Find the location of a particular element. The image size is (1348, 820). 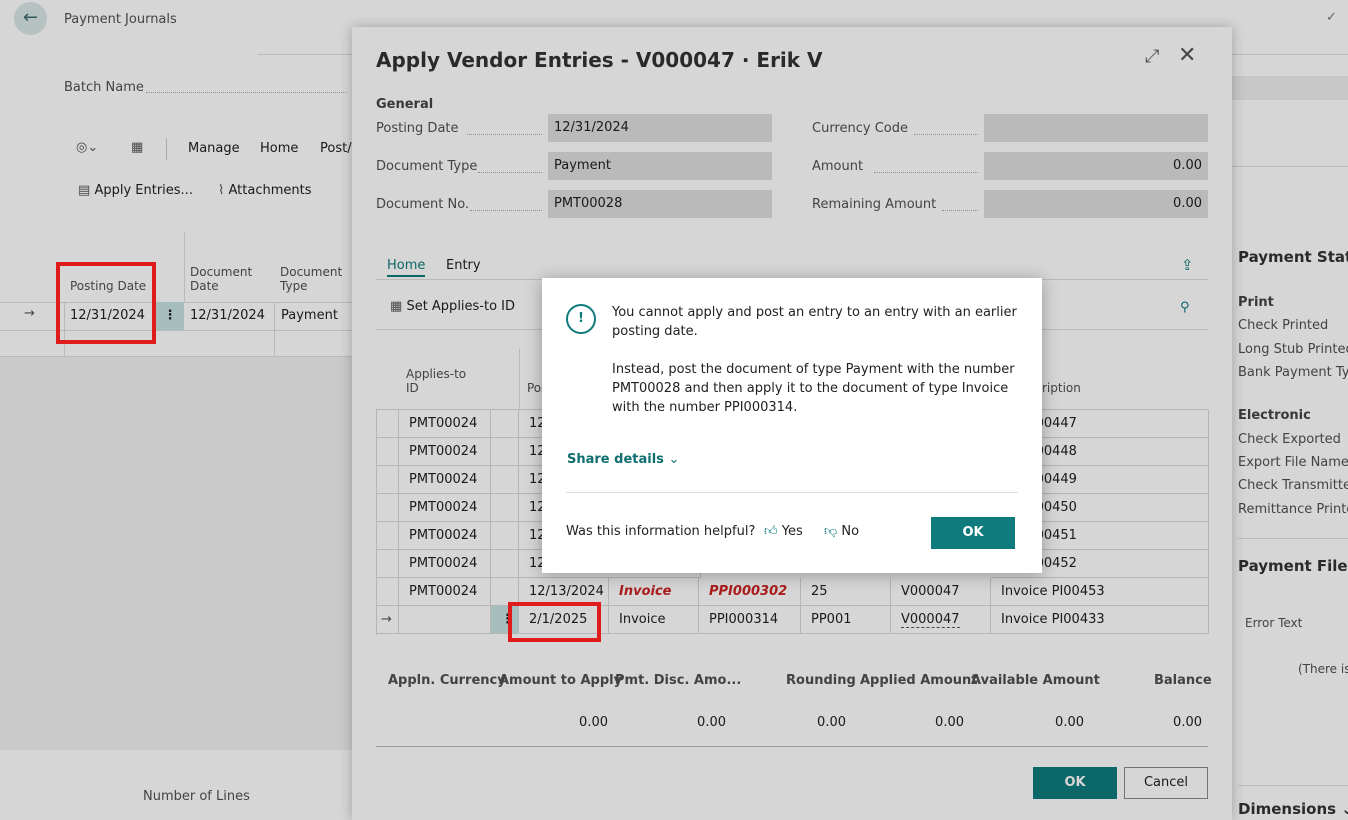

yes-label: Yes is located at coordinates (792, 531).